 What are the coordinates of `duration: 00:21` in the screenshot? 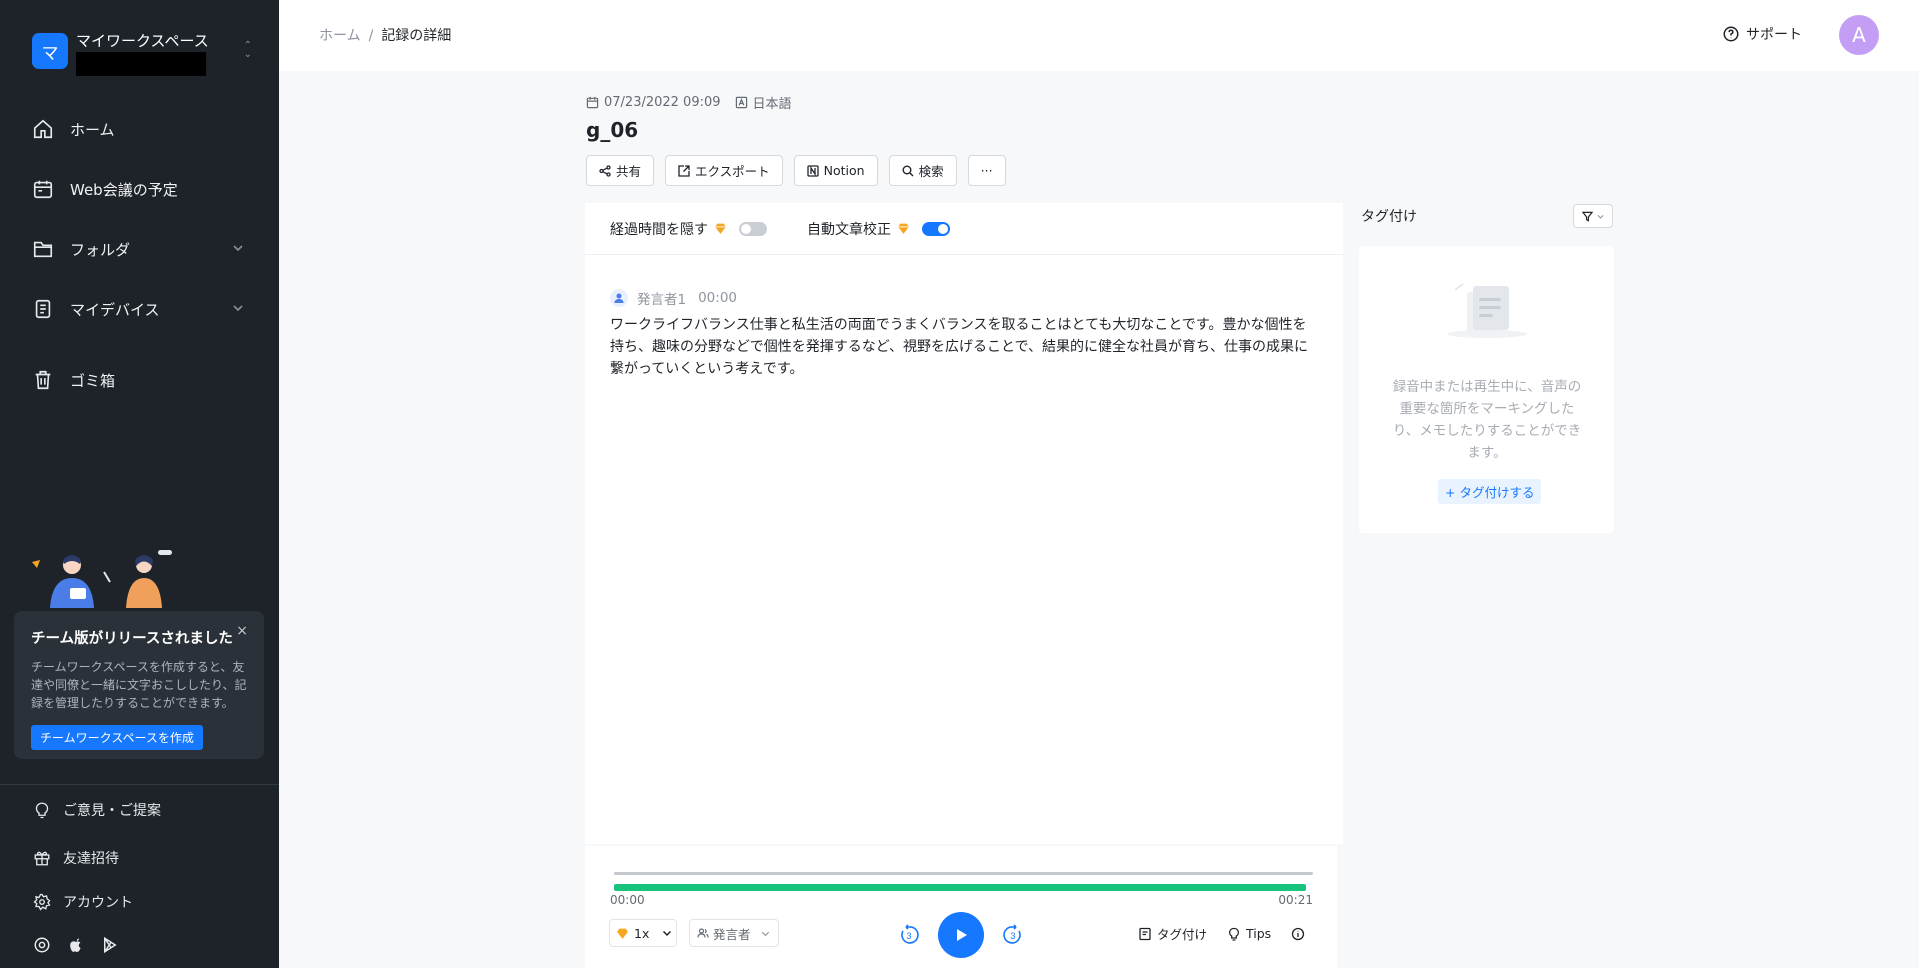 It's located at (1295, 900).